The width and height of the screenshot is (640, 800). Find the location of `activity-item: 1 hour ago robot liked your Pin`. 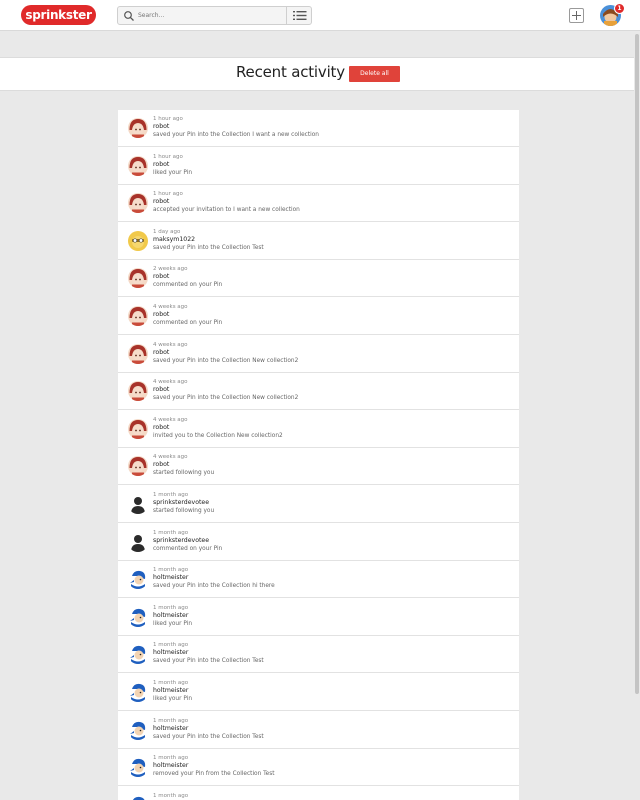

activity-item: 1 hour ago robot liked your Pin is located at coordinates (318, 166).